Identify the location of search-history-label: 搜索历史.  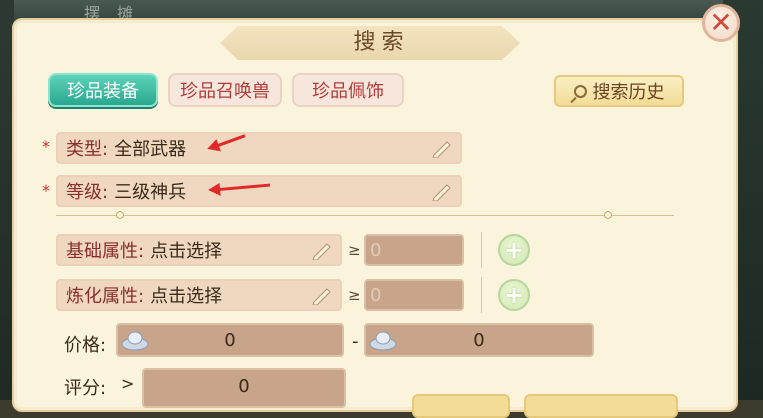
(628, 92).